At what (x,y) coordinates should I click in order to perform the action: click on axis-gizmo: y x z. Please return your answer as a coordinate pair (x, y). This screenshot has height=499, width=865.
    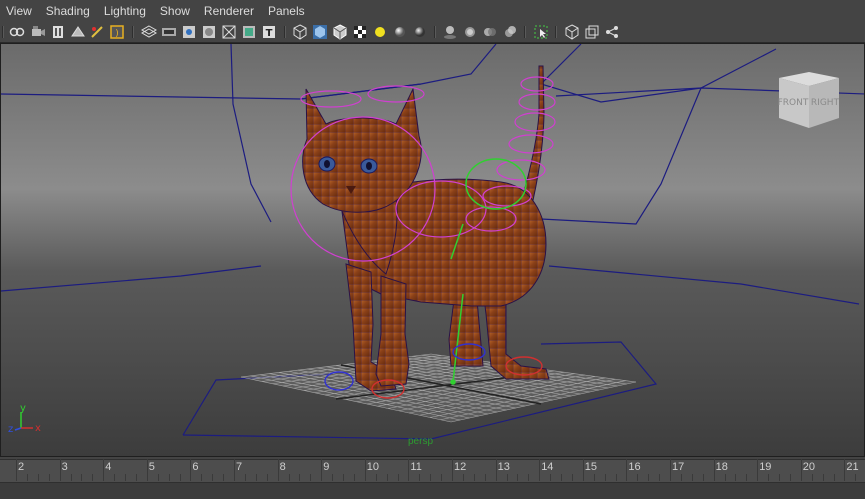
    Looking at the image, I should click on (24, 419).